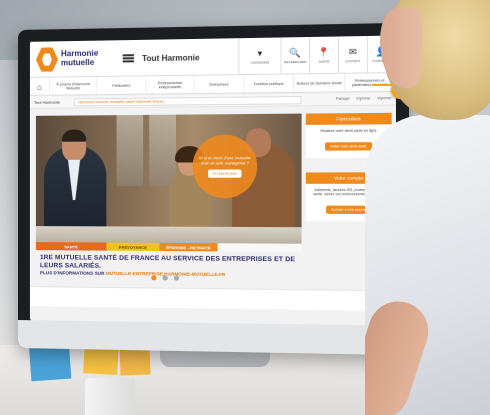  What do you see at coordinates (110, 396) in the screenshot?
I see `coffee-mug` at bounding box center [110, 396].